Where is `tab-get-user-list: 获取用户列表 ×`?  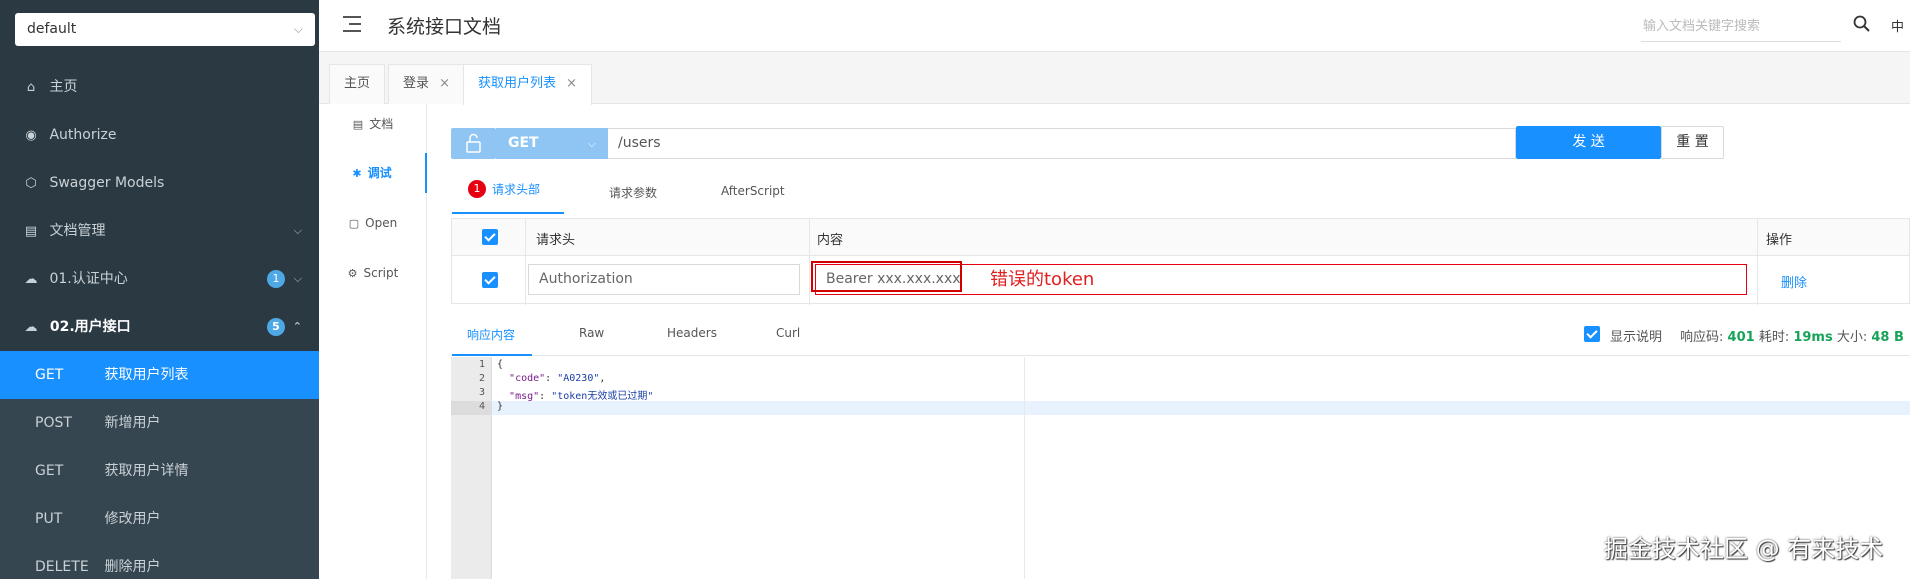 tab-get-user-list: 获取用户列表 × is located at coordinates (528, 84).